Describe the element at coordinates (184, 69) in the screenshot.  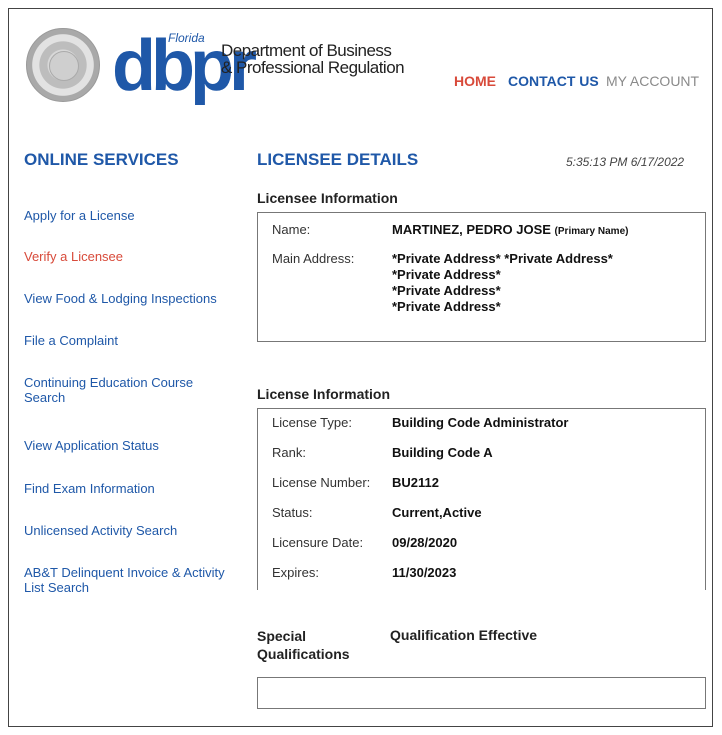
I see `dbpr-logo: dbpr Florida` at that location.